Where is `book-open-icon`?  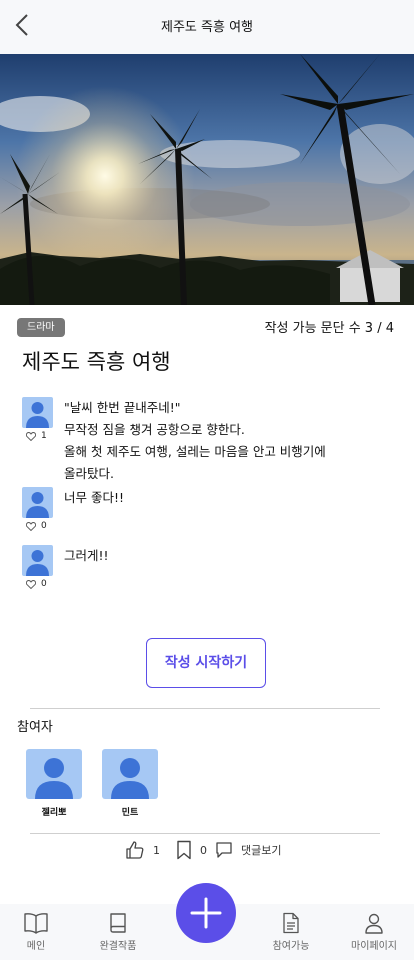 book-open-icon is located at coordinates (36, 923).